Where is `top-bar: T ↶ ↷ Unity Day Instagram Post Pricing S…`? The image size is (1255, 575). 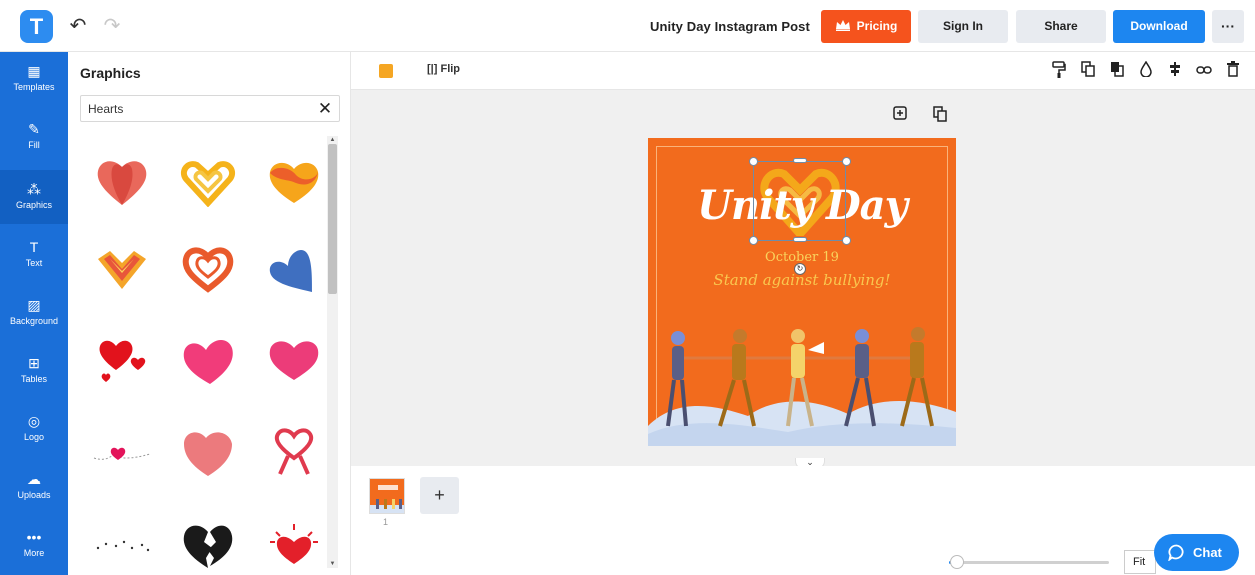
top-bar: T ↶ ↷ Unity Day Instagram Post Pricing S… is located at coordinates (627, 26).